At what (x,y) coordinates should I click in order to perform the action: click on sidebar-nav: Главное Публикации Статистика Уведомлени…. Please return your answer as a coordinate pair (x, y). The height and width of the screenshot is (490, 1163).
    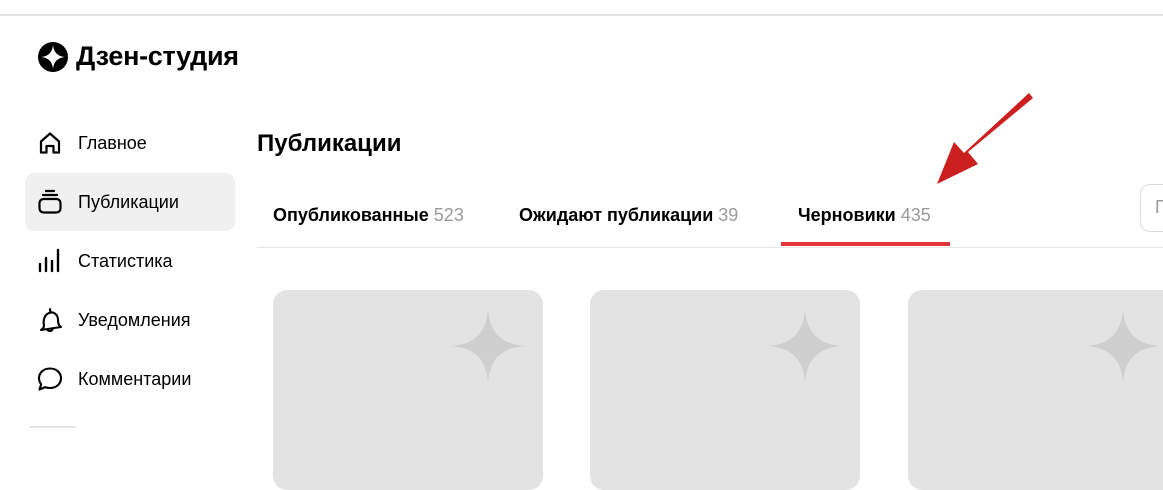
    Looking at the image, I should click on (130, 261).